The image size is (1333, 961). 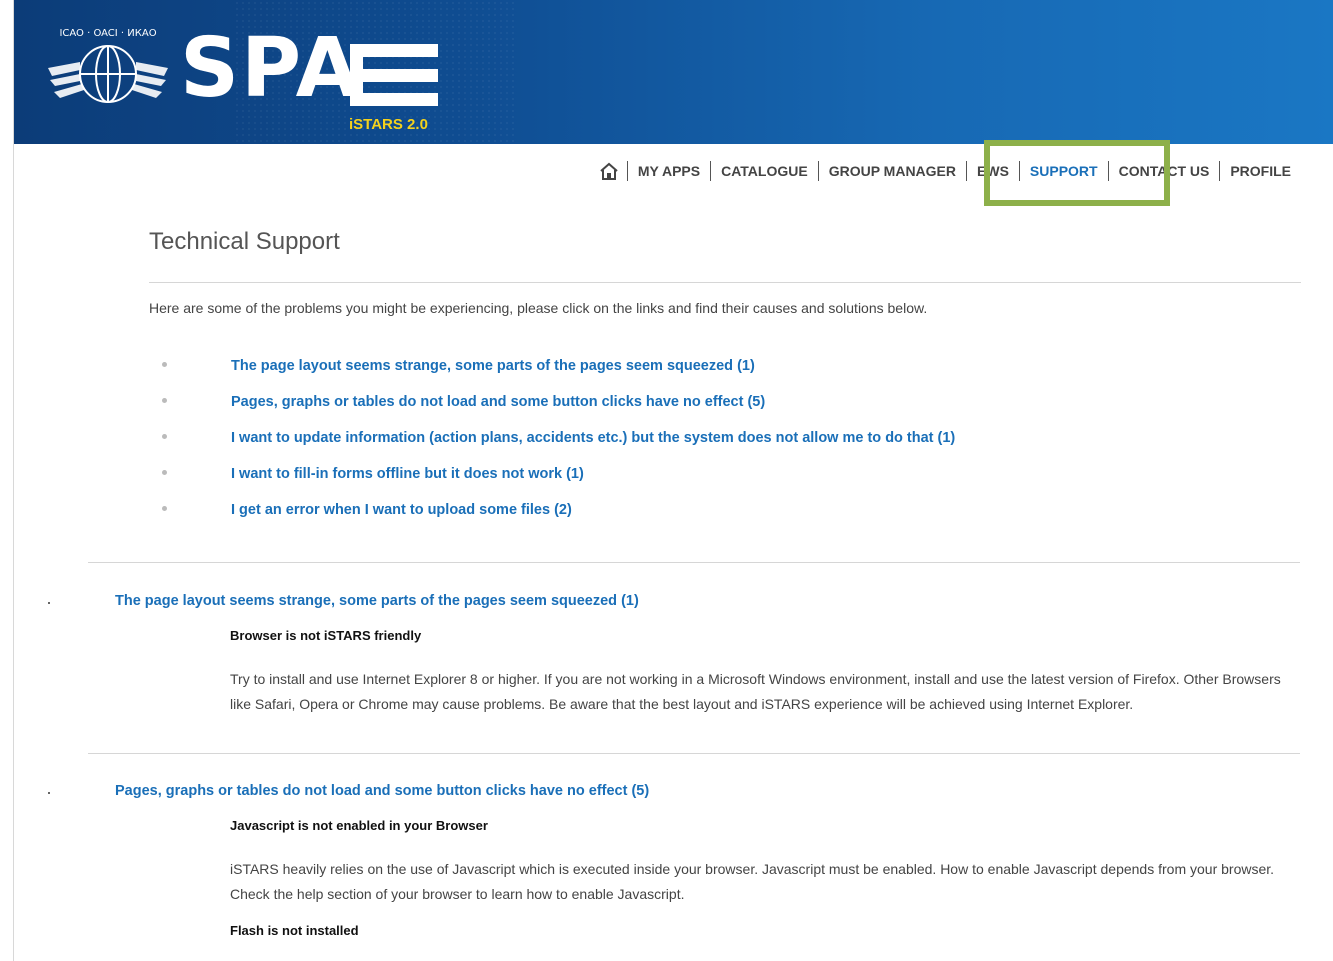 What do you see at coordinates (107, 33) in the screenshot?
I see `emblem-text: ICAO · OACI · ИКАО` at bounding box center [107, 33].